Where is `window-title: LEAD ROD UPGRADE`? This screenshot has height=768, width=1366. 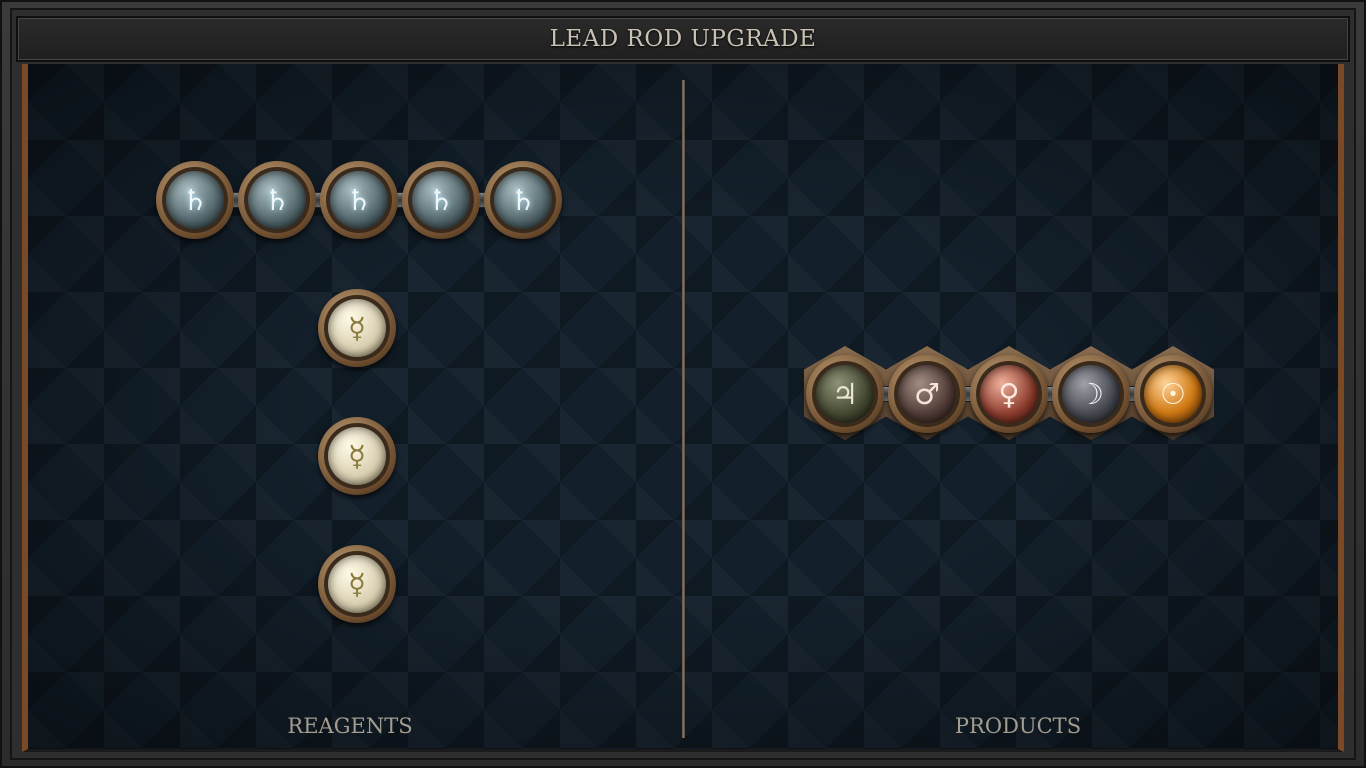 window-title: LEAD ROD UPGRADE is located at coordinates (683, 39).